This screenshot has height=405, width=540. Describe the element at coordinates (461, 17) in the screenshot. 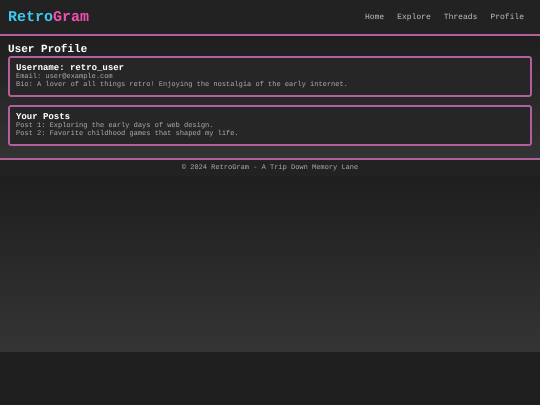

I see `nav-link: Threads` at that location.